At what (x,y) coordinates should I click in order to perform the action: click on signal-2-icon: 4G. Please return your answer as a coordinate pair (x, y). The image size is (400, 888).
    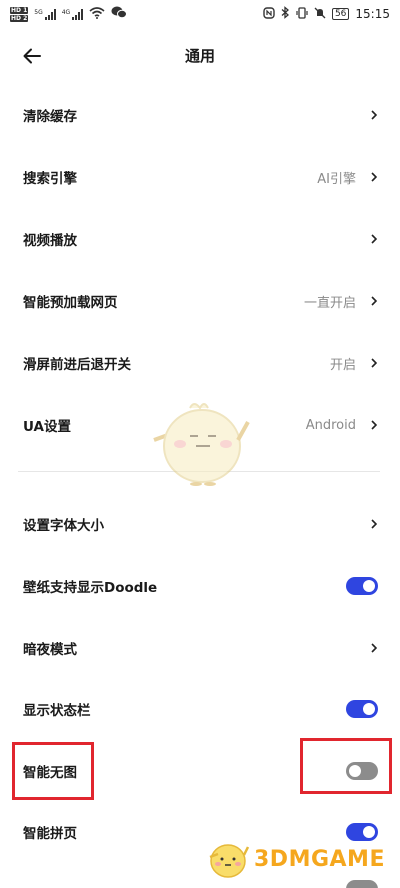
    Looking at the image, I should click on (72, 14).